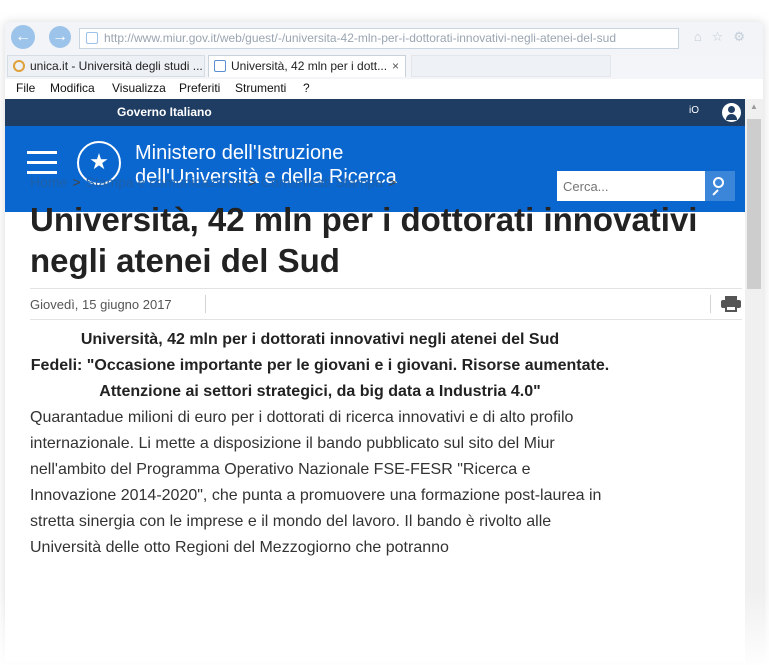  What do you see at coordinates (260, 88) in the screenshot?
I see `menu-strumenti: Strumenti` at bounding box center [260, 88].